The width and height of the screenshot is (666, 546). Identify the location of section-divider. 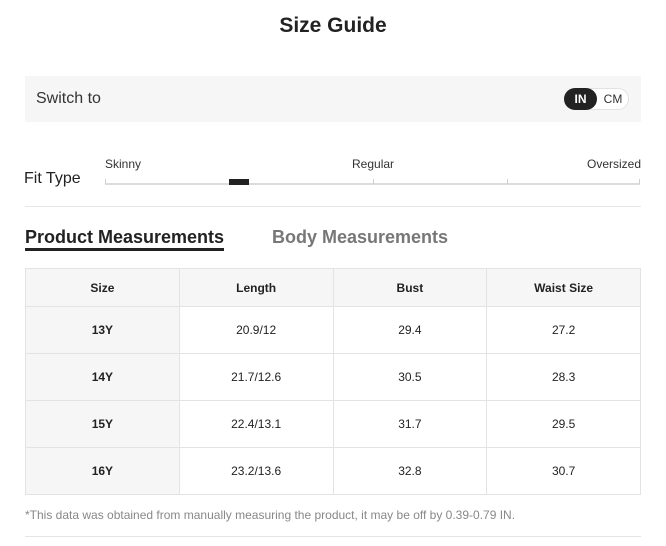
(333, 206).